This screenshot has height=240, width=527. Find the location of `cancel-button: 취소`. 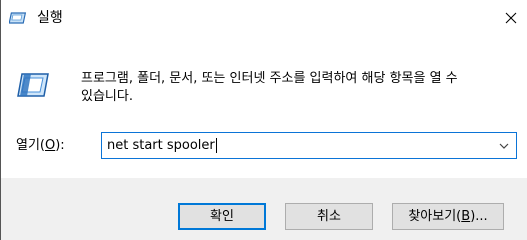

cancel-button: 취소 is located at coordinates (329, 216).